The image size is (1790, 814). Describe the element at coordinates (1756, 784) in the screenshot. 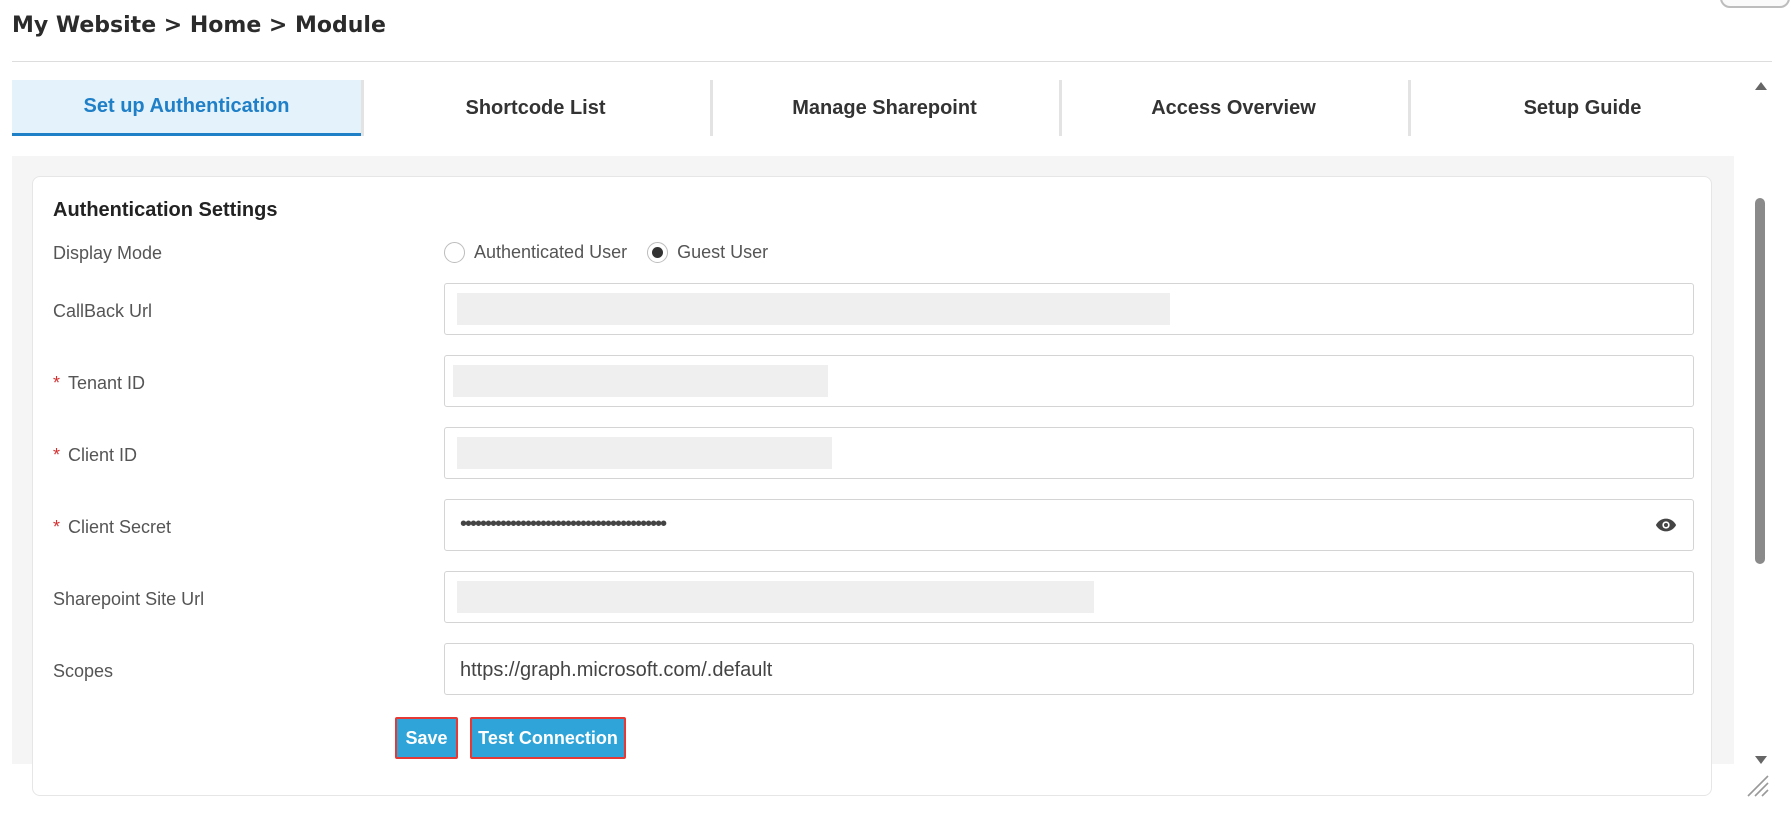

I see `resize-grip-icon` at that location.